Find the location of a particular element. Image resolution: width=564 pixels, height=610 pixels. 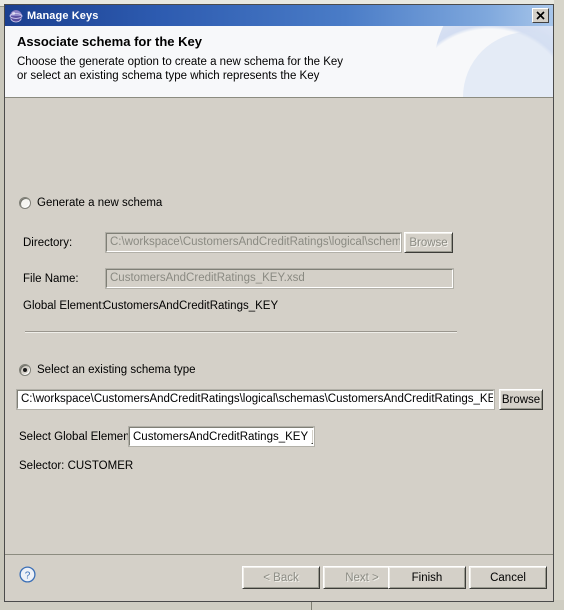

cancel-button: Cancel is located at coordinates (508, 577).